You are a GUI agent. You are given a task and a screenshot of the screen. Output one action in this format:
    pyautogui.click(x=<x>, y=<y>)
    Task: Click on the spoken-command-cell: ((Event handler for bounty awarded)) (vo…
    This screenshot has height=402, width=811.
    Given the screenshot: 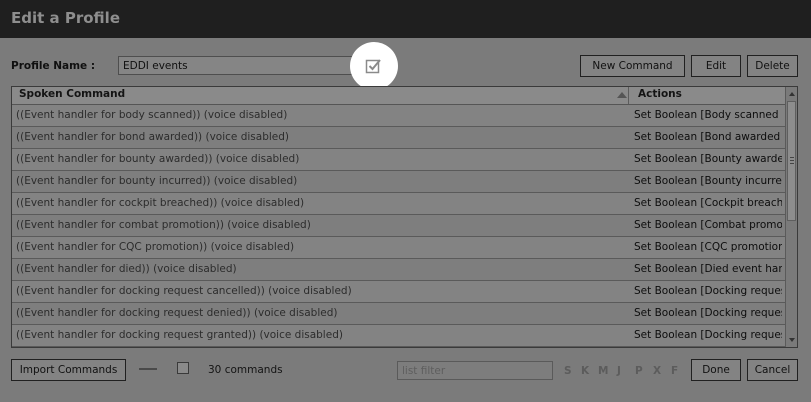 What is the action you would take?
    pyautogui.click(x=158, y=159)
    